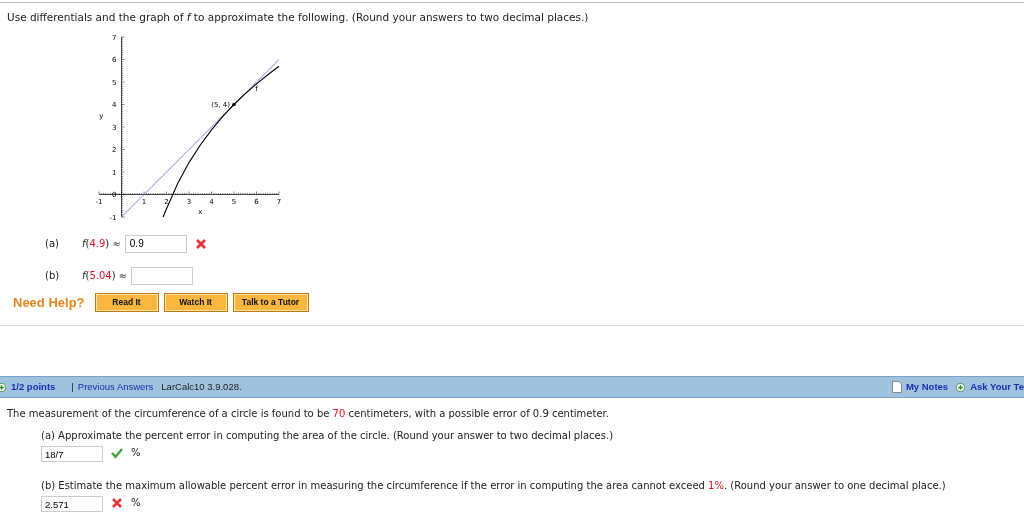 This screenshot has height=514, width=1024. I want to click on previous-answers-link: Previous Answers, so click(115, 387).